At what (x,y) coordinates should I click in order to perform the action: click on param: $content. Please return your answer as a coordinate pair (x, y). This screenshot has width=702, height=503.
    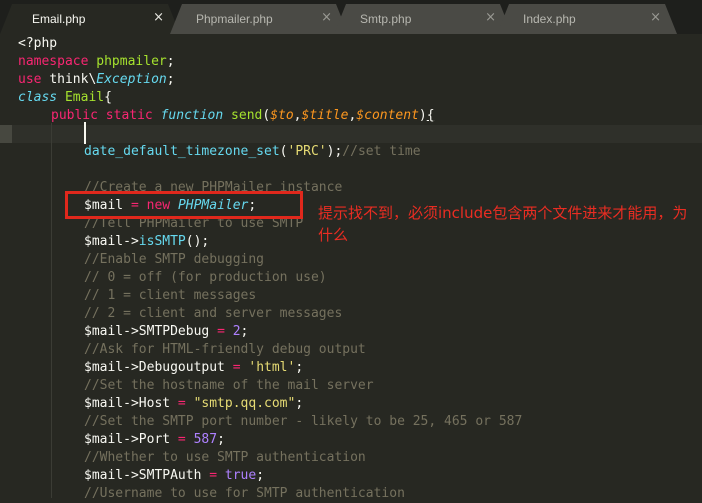
    Looking at the image, I should click on (387, 115).